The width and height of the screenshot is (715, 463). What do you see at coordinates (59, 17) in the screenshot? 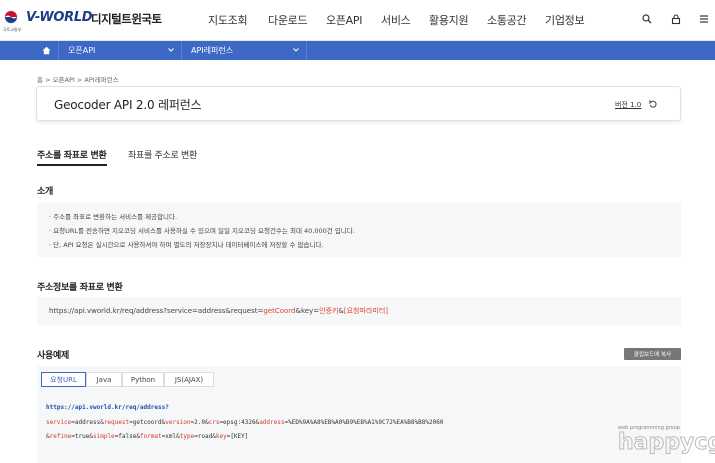
I see `brand-logo: V-WORLD` at bounding box center [59, 17].